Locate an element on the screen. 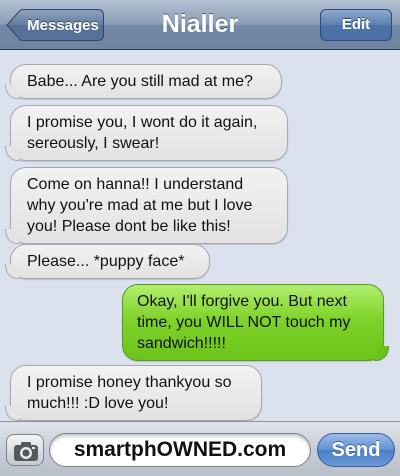 The width and height of the screenshot is (400, 476). message-text: Please... *puppy face* is located at coordinates (106, 261).